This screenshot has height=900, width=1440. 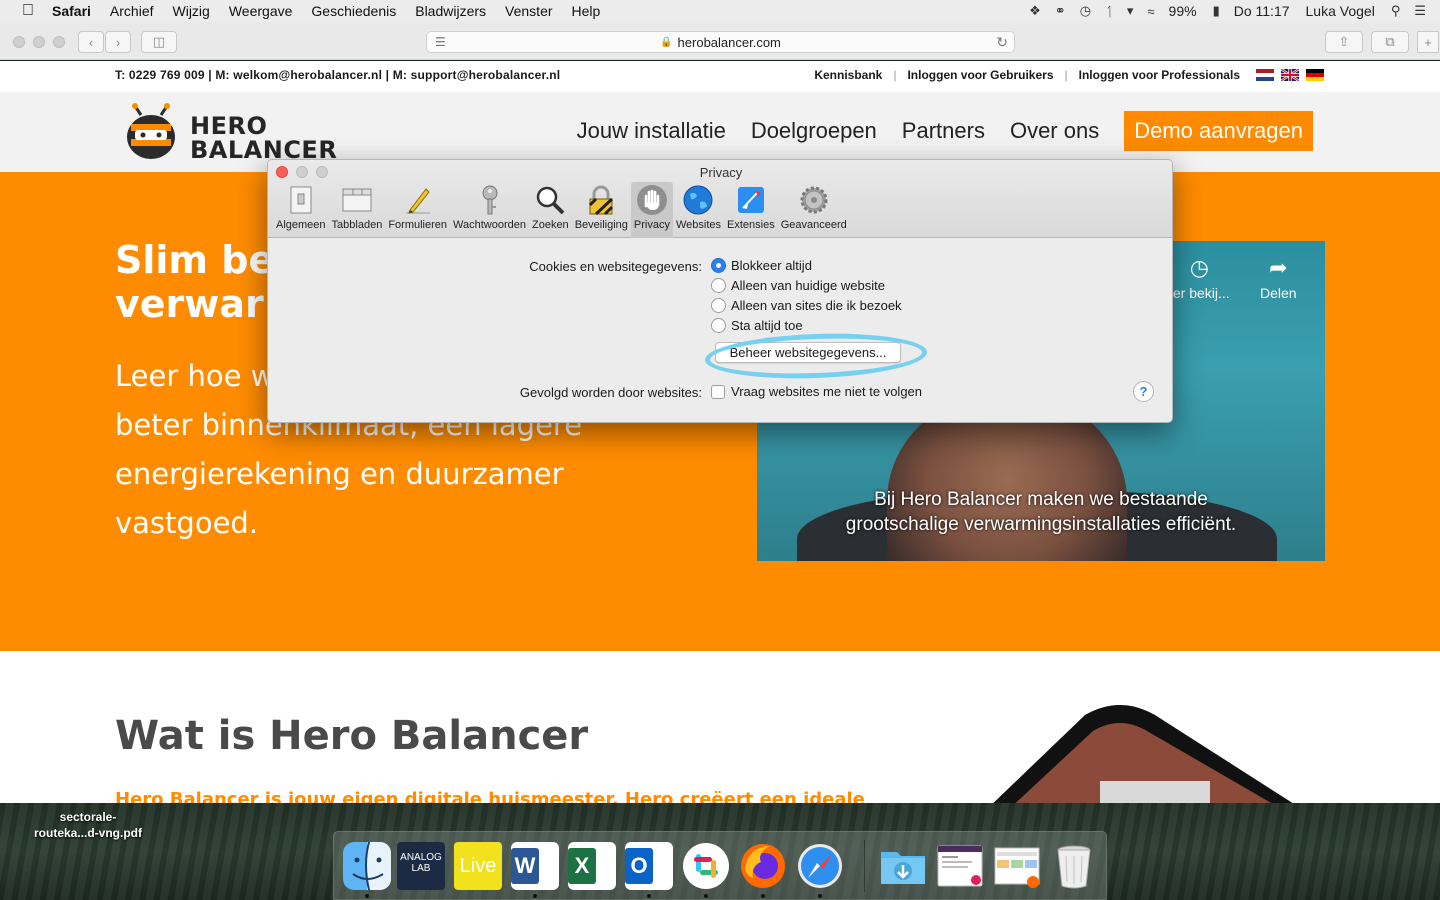 What do you see at coordinates (816, 391) in the screenshot?
I see `do-not-track-checkbox: Vraag websites me niet te volgen` at bounding box center [816, 391].